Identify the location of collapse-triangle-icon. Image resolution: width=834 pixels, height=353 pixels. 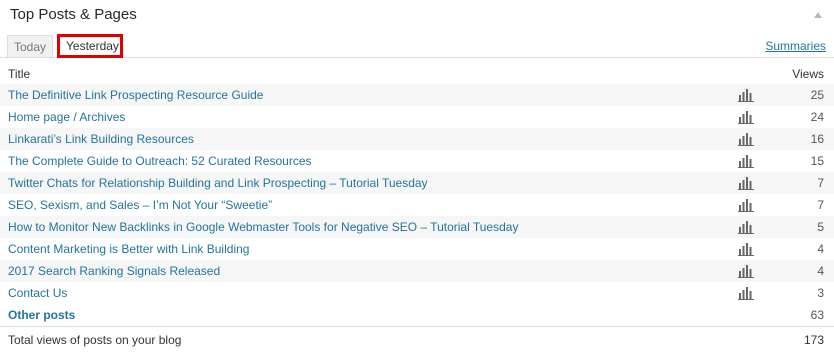
(818, 15).